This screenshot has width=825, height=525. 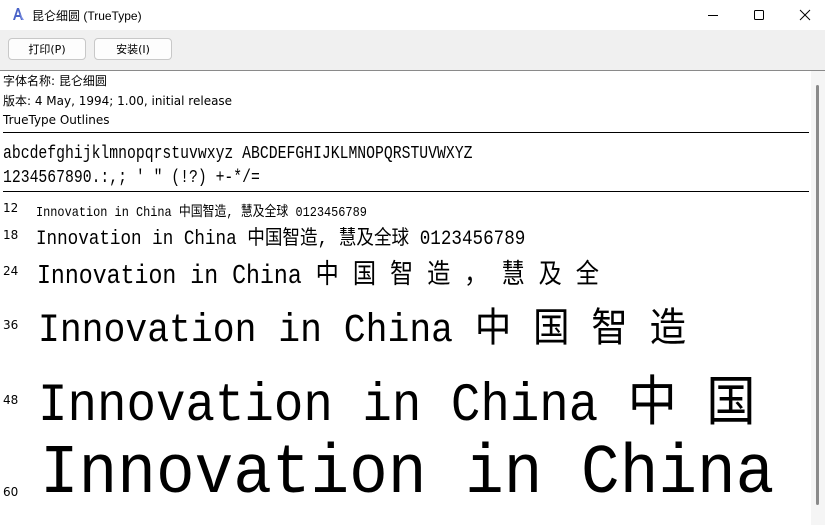 I want to click on scrollbar-thumb, so click(x=817, y=295).